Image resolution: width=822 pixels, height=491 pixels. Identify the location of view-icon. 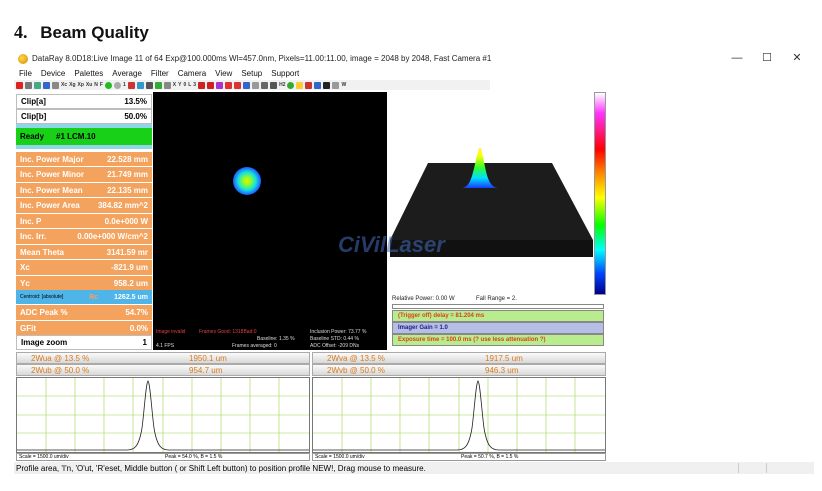
(140, 85).